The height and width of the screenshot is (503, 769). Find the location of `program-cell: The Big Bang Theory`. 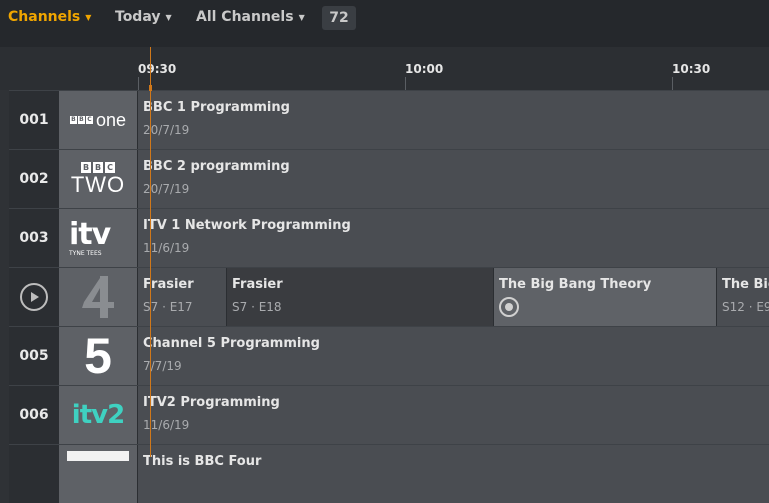

program-cell: The Big Bang Theory is located at coordinates (604, 297).